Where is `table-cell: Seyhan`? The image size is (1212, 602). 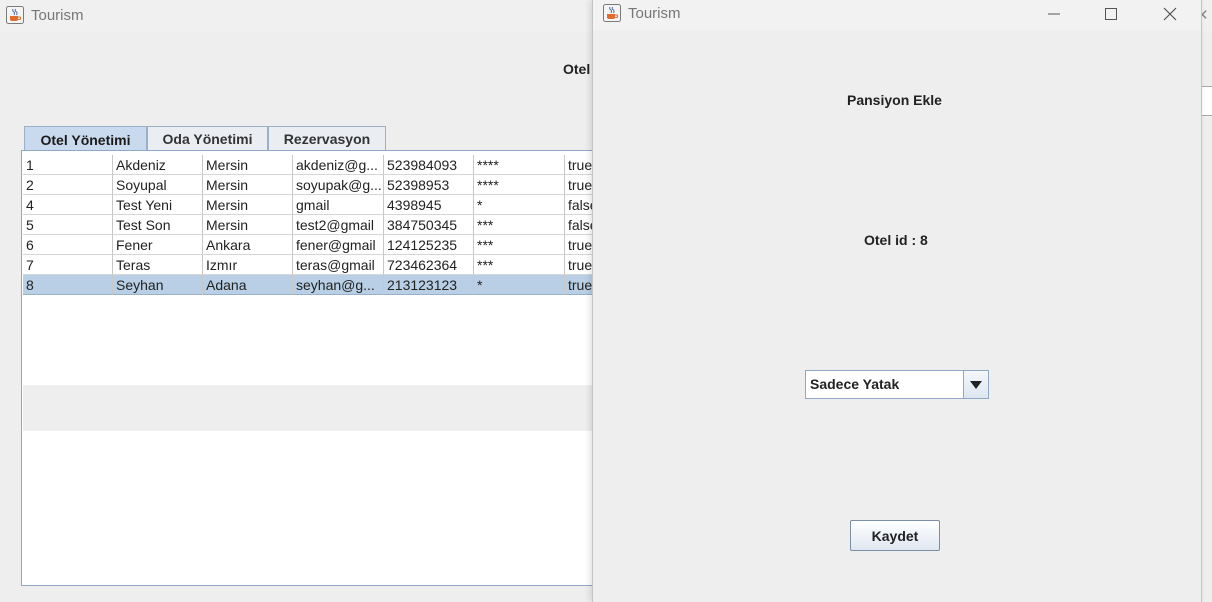
table-cell: Seyhan is located at coordinates (158, 285).